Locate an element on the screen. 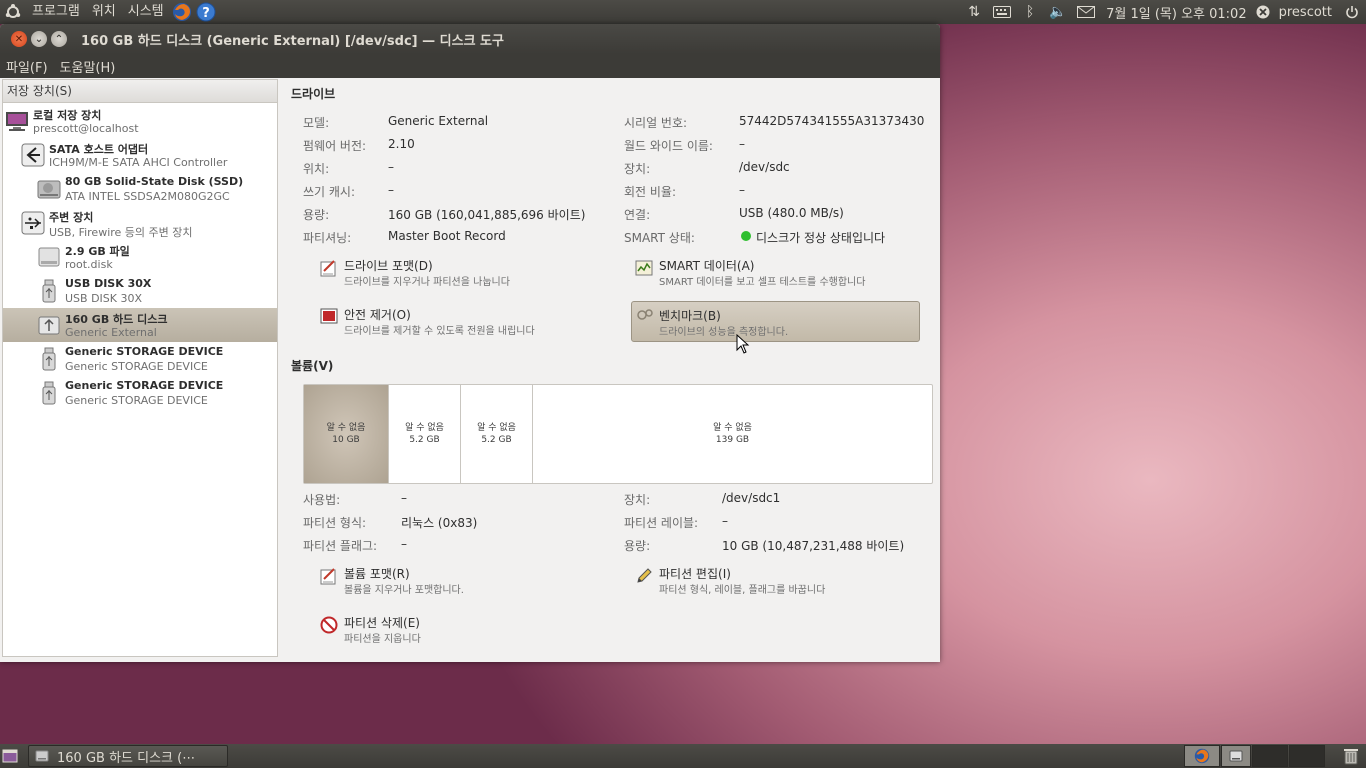  safe-removal-icon is located at coordinates (329, 316).